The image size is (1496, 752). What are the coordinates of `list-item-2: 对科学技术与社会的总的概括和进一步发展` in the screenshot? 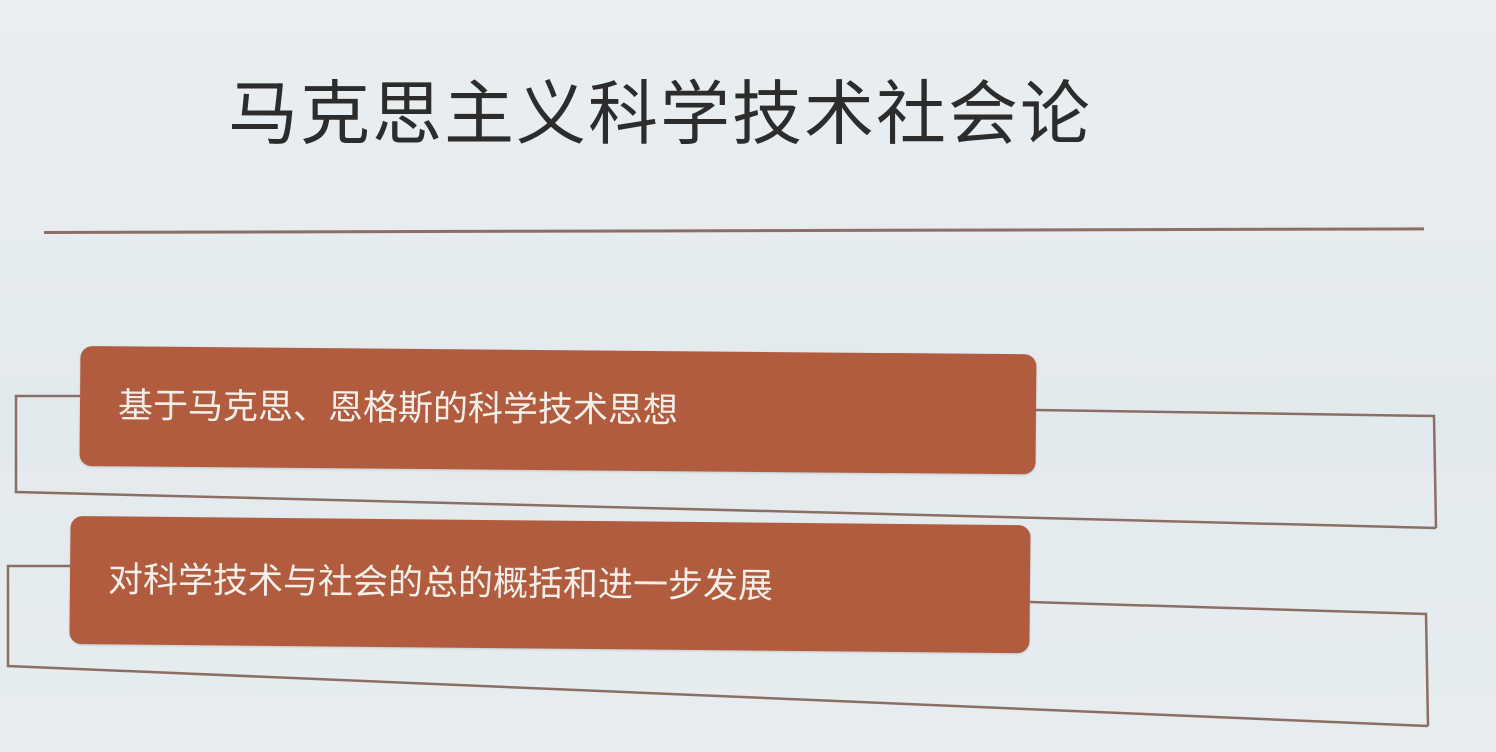 It's located at (550, 585).